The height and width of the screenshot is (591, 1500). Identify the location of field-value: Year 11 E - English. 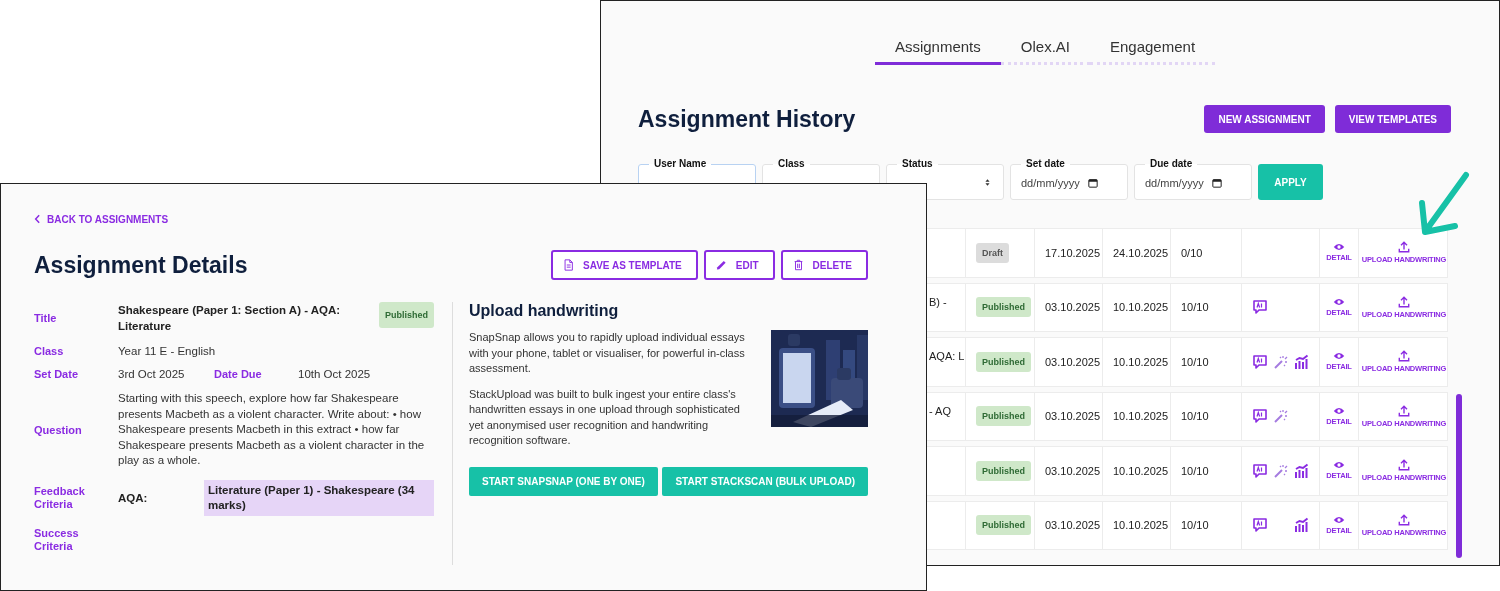
(167, 351).